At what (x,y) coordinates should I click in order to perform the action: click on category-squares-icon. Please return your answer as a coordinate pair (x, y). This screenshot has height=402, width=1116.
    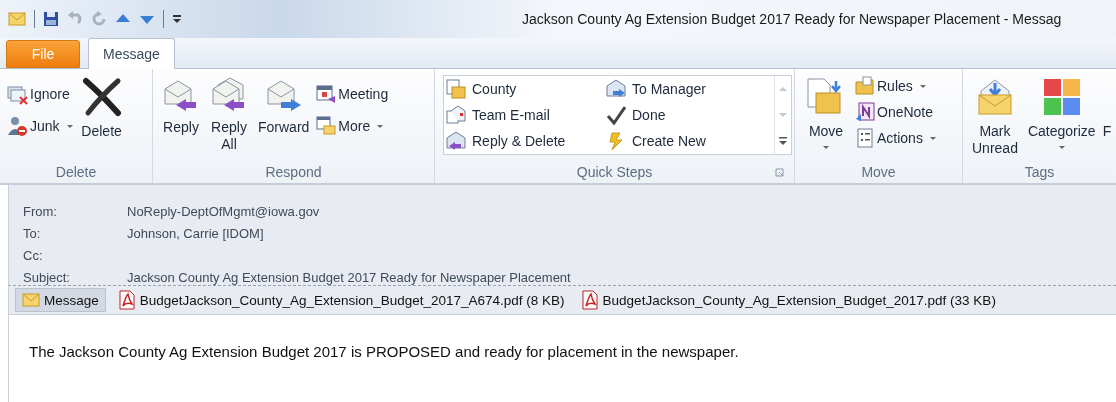
    Looking at the image, I should click on (1061, 97).